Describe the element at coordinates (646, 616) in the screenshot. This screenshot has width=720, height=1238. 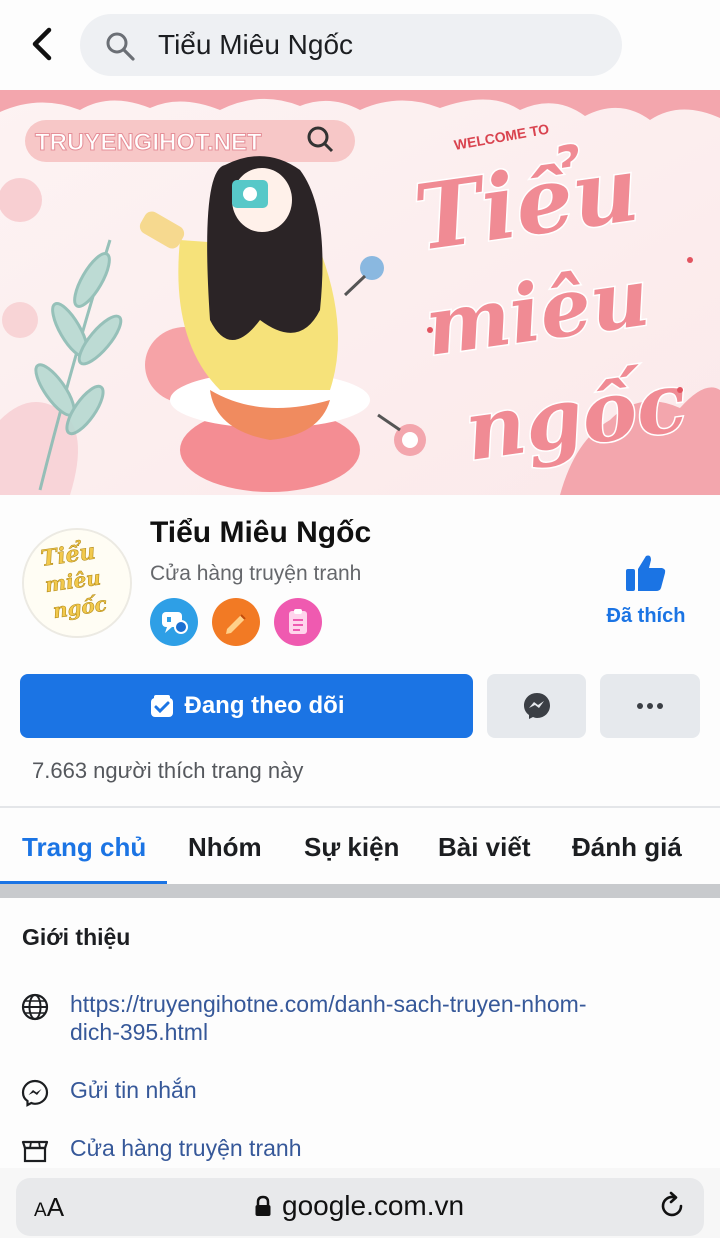
I see `liked-label: Đã thích` at that location.